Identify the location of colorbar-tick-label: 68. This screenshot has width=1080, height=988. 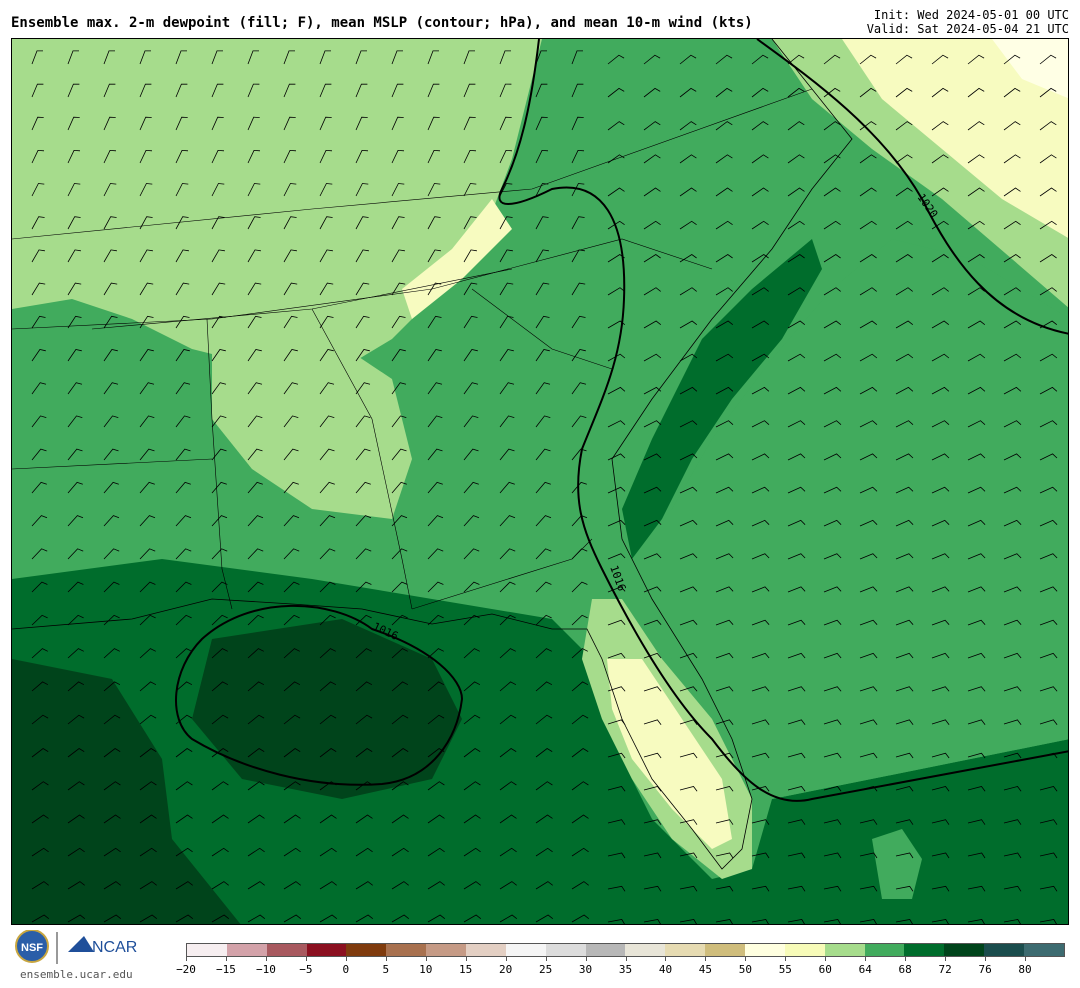
(905, 969).